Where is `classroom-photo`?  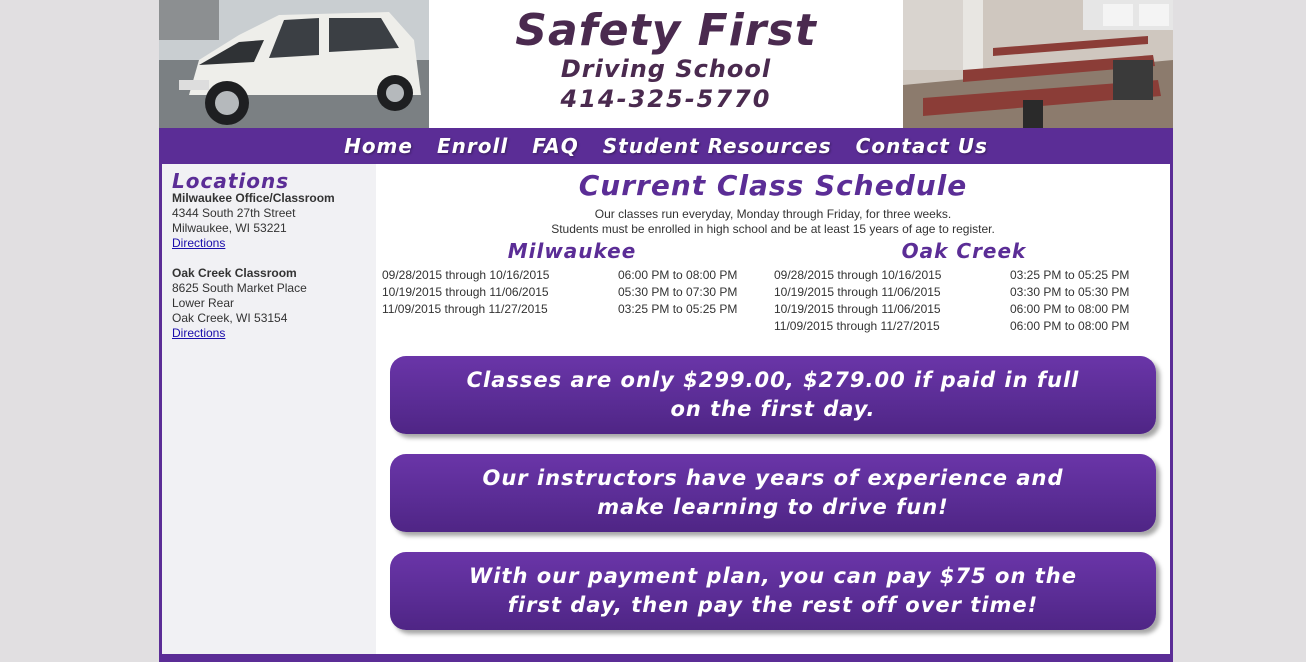 classroom-photo is located at coordinates (1038, 64).